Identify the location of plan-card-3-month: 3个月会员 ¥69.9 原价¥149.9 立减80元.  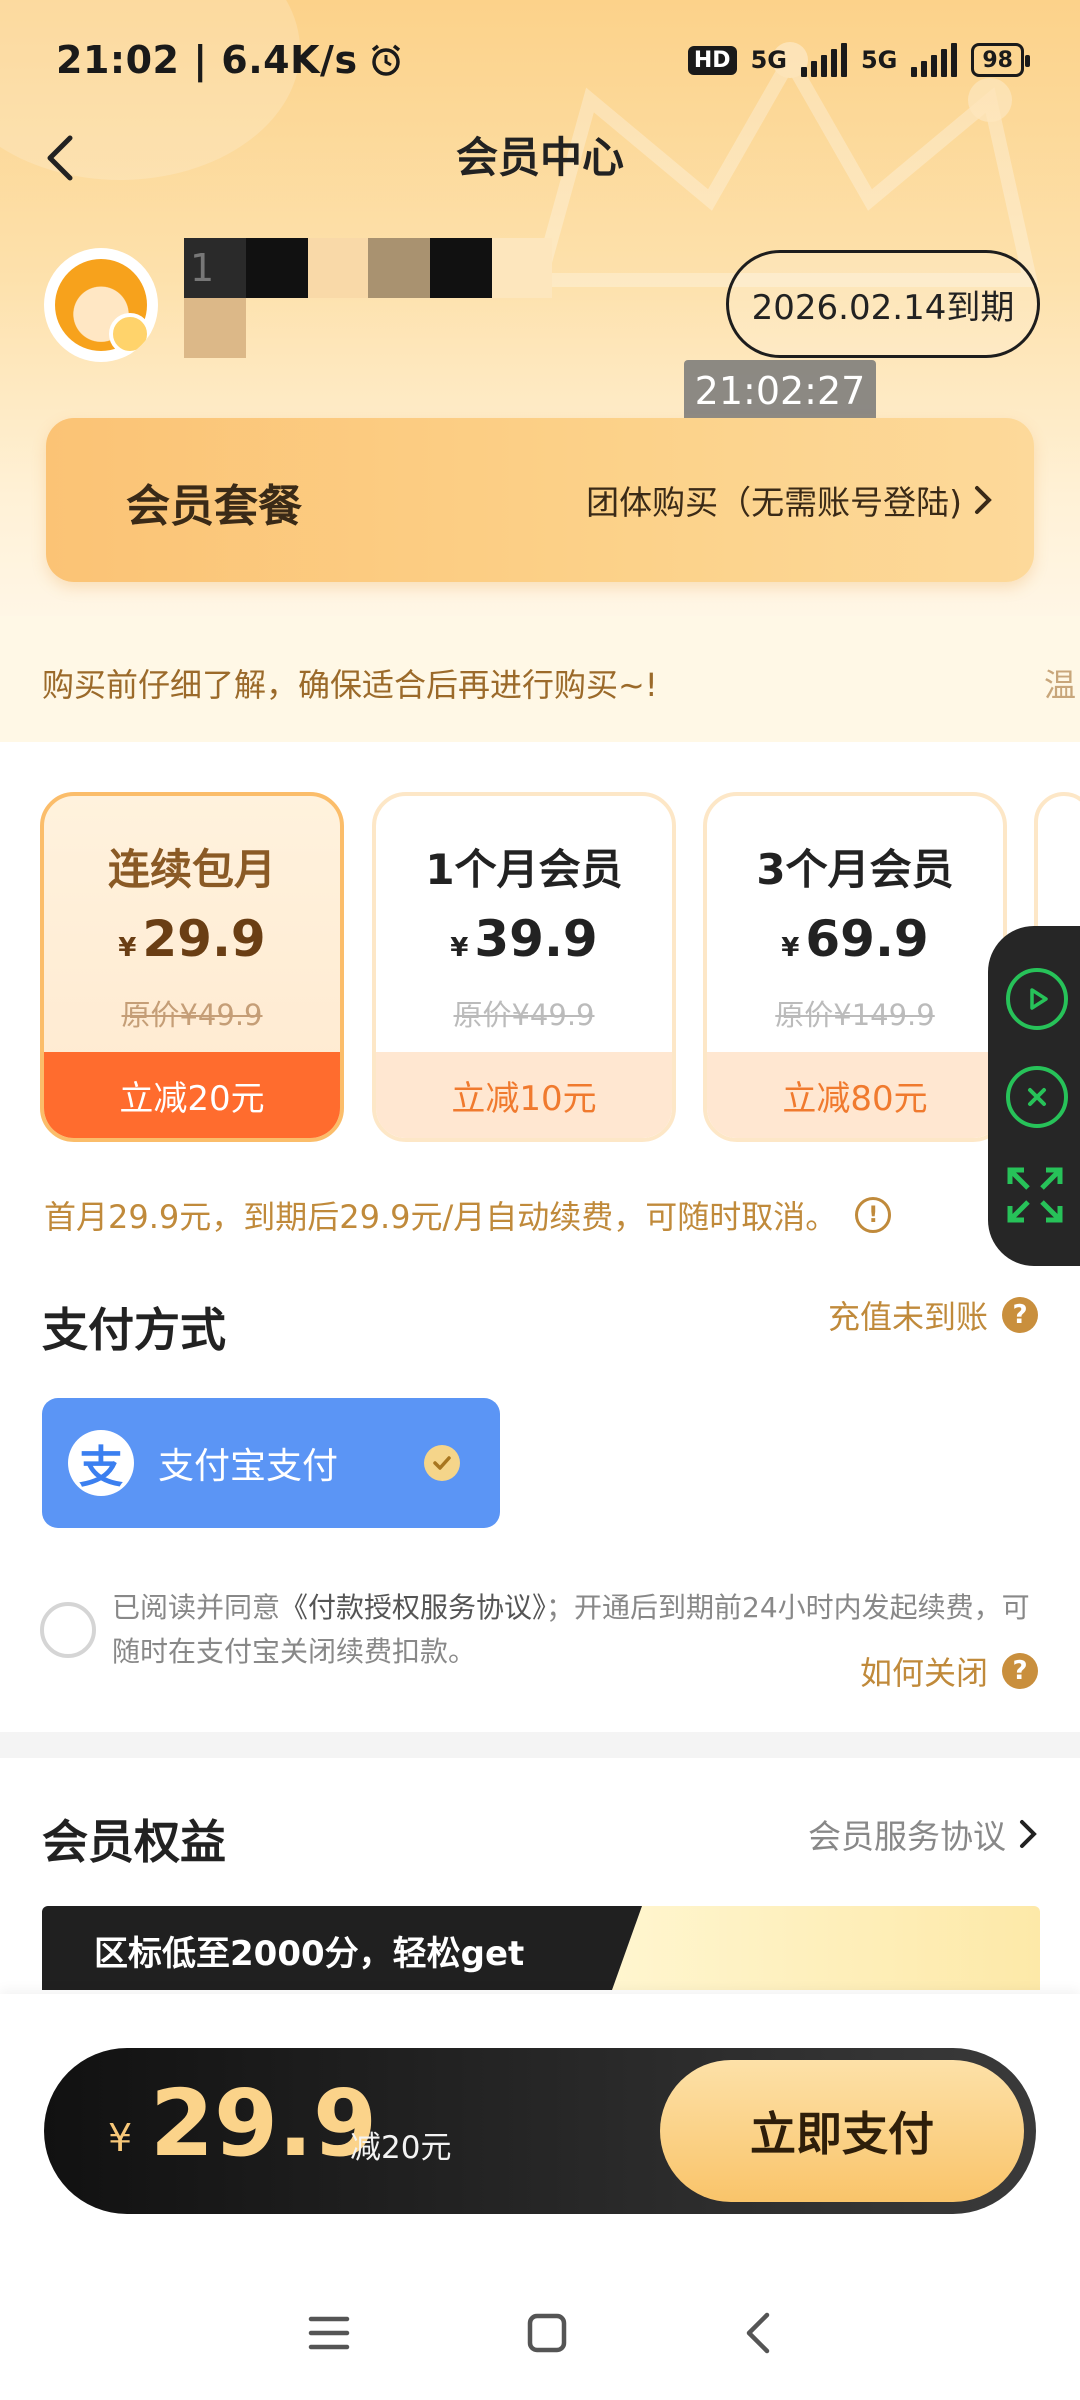
(855, 967).